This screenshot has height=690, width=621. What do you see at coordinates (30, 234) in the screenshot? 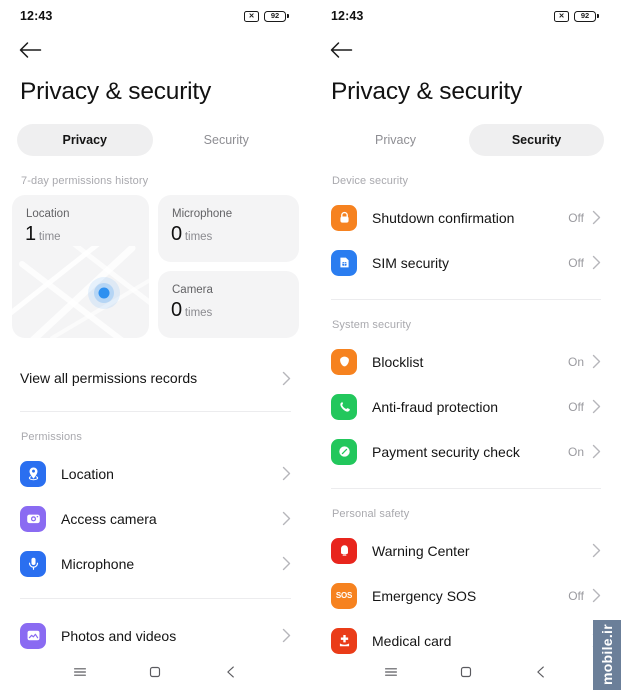
I see `card-location-count: 1` at bounding box center [30, 234].